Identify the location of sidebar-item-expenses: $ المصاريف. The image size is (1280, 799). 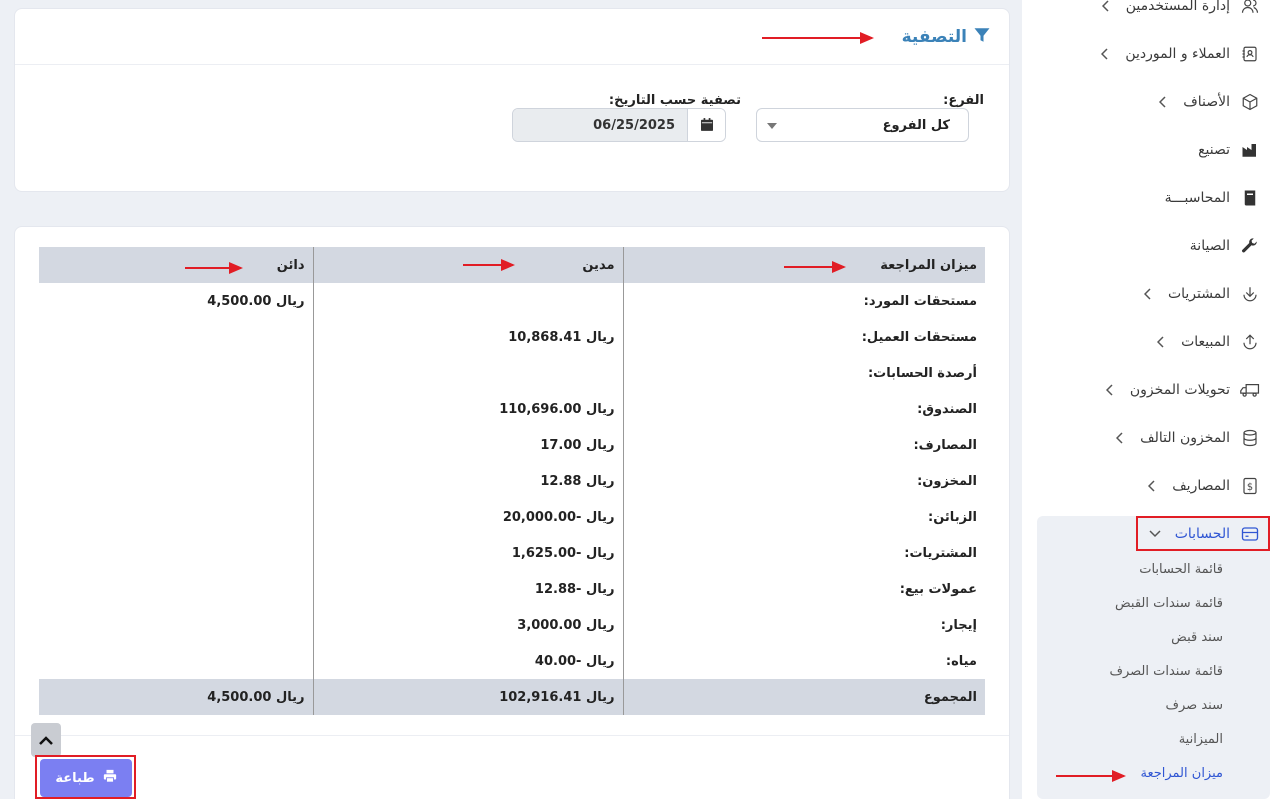
(1151, 486).